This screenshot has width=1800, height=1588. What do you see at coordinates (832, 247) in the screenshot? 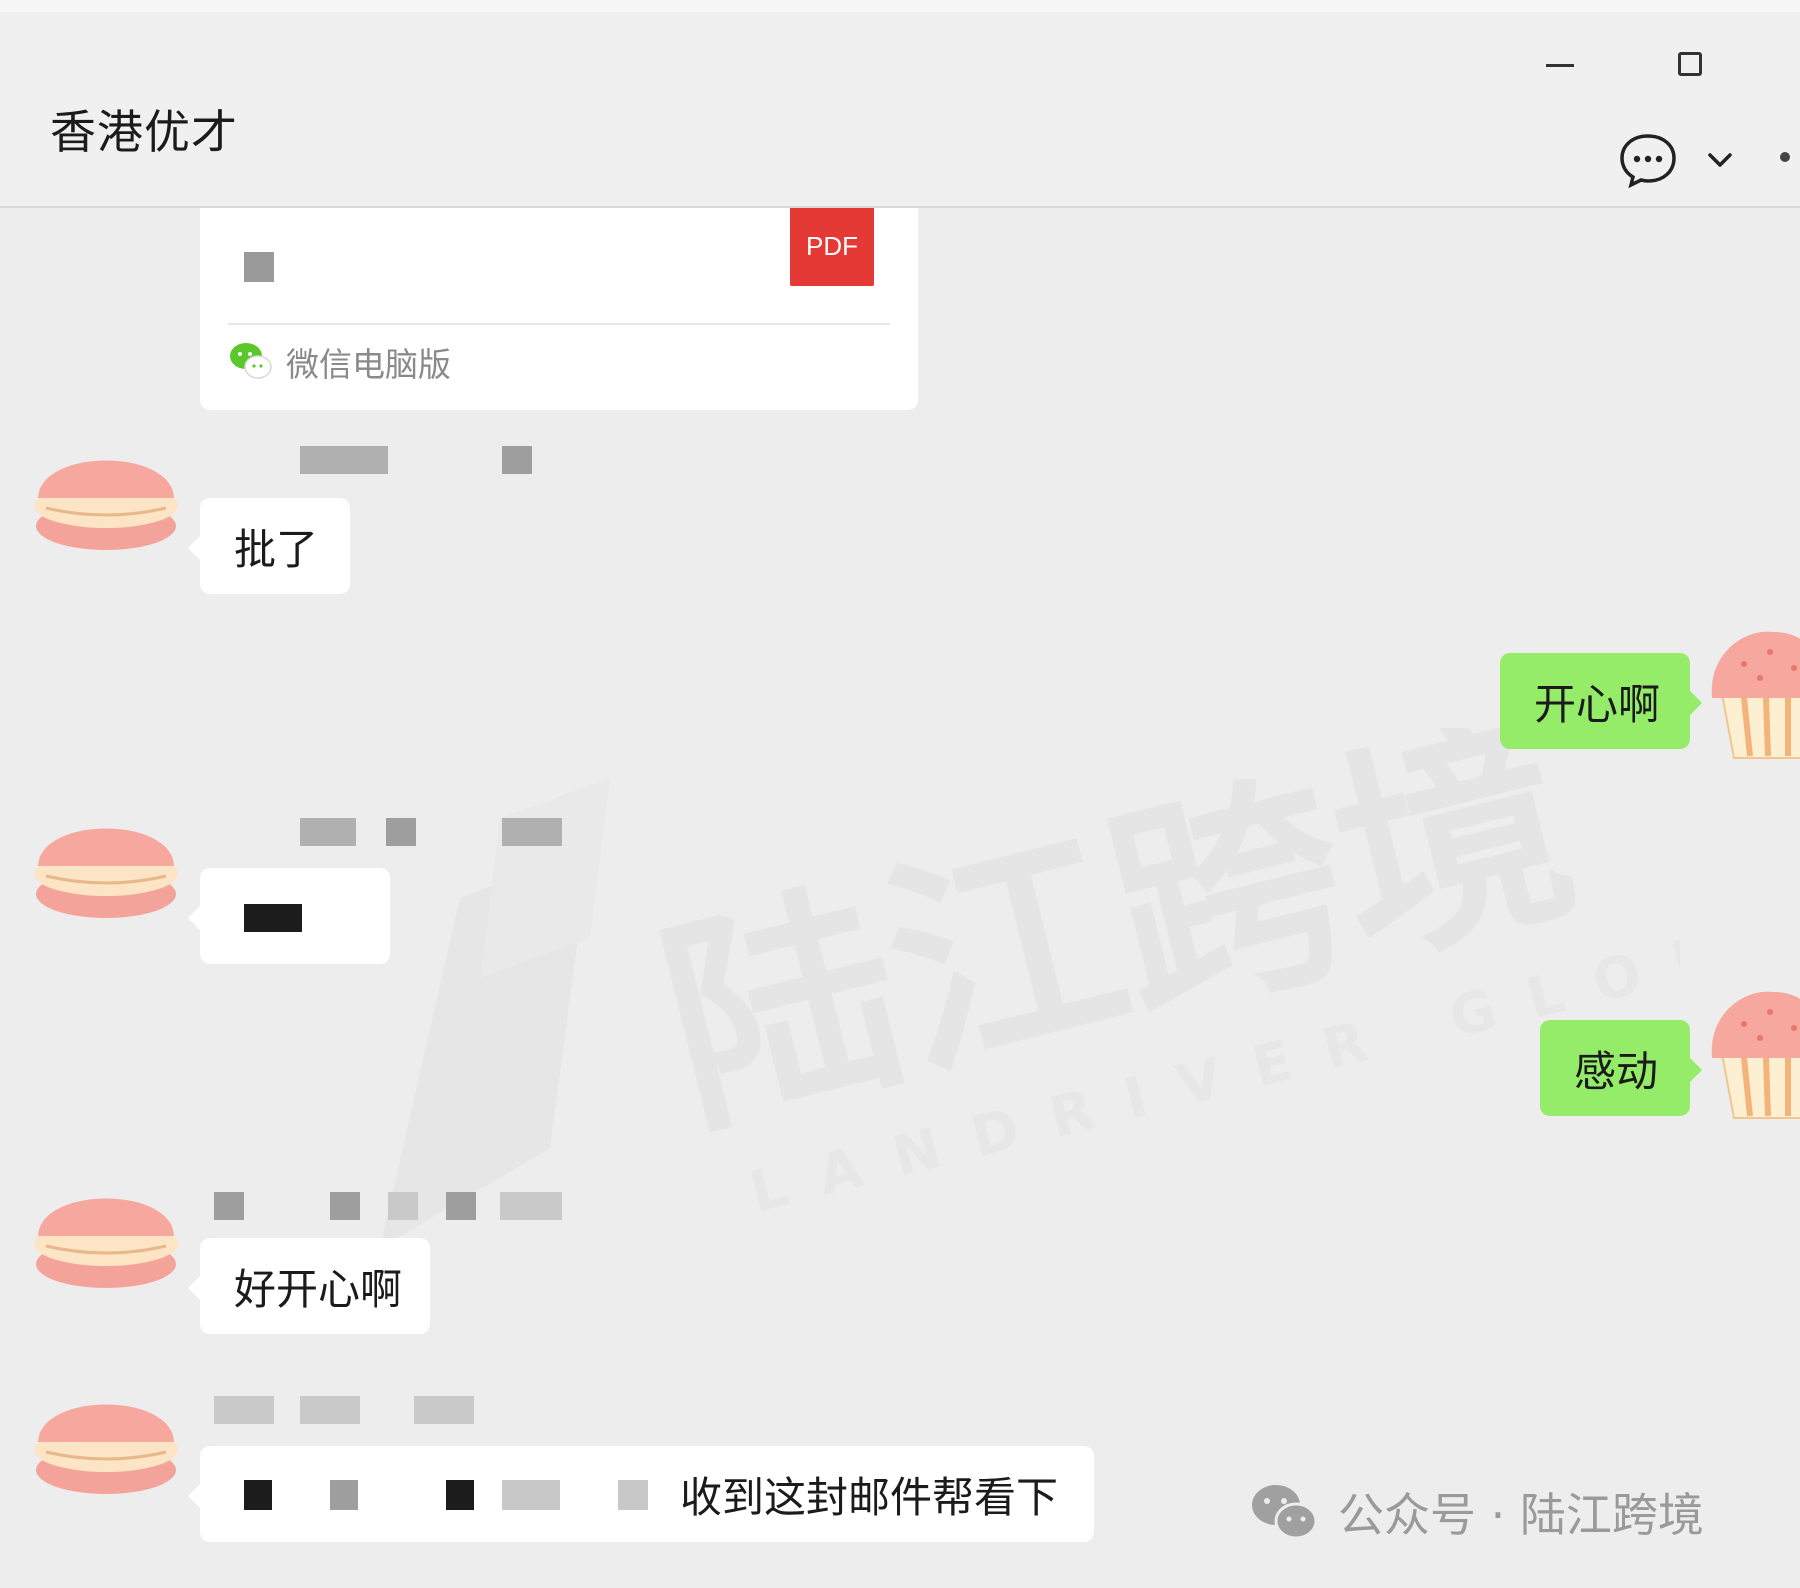
I see `pdf-file-icon: PDF` at bounding box center [832, 247].